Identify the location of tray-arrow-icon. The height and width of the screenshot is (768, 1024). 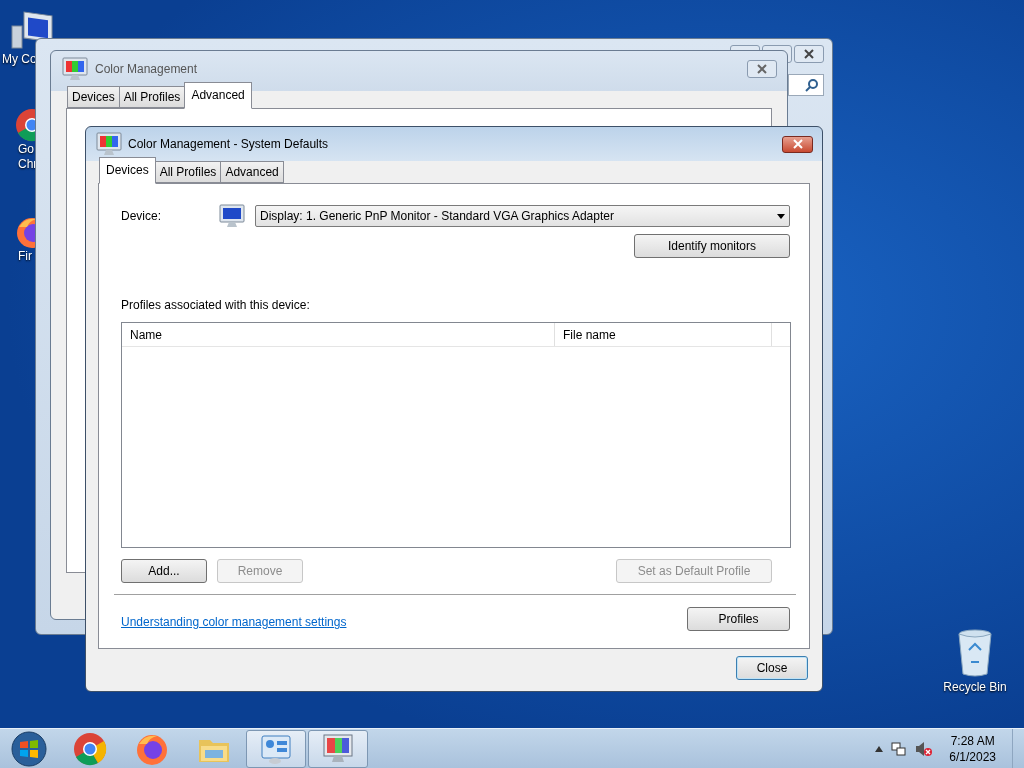
(879, 748).